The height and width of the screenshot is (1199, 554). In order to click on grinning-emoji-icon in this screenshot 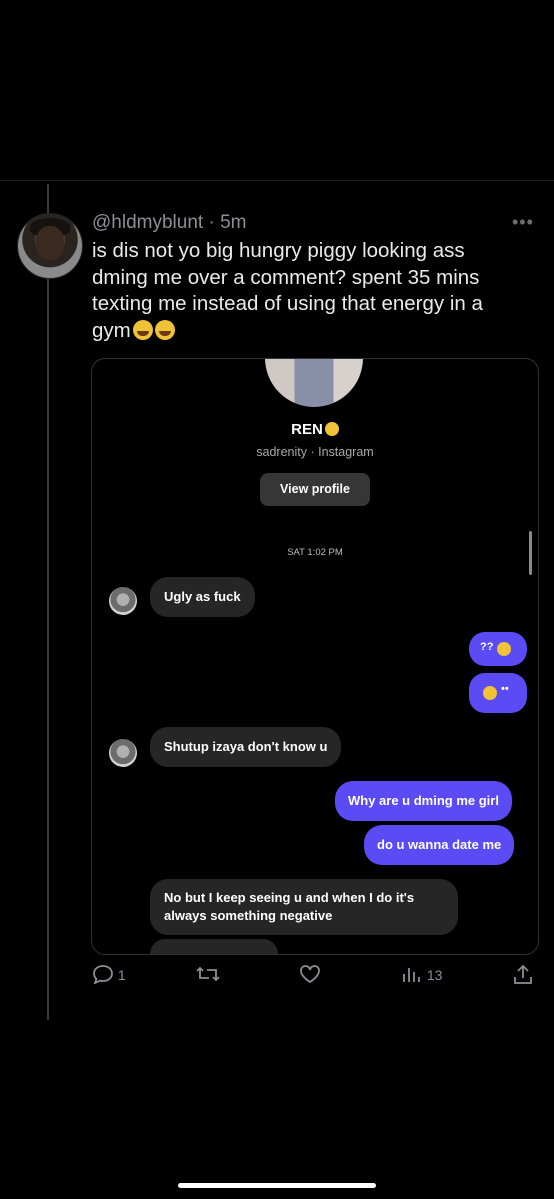, I will do `click(331, 429)`.